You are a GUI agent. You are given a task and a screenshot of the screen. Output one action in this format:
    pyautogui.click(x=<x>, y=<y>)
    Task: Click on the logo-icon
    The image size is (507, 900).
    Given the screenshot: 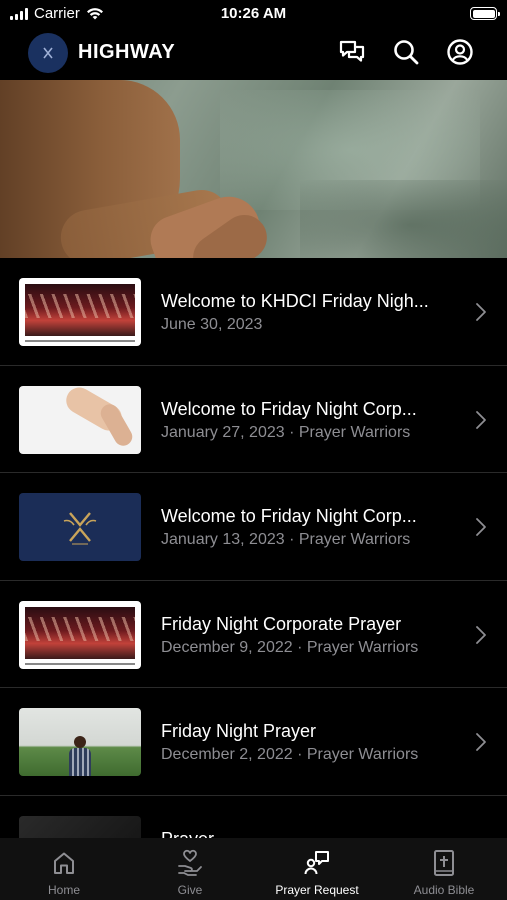 What is the action you would take?
    pyautogui.click(x=48, y=53)
    